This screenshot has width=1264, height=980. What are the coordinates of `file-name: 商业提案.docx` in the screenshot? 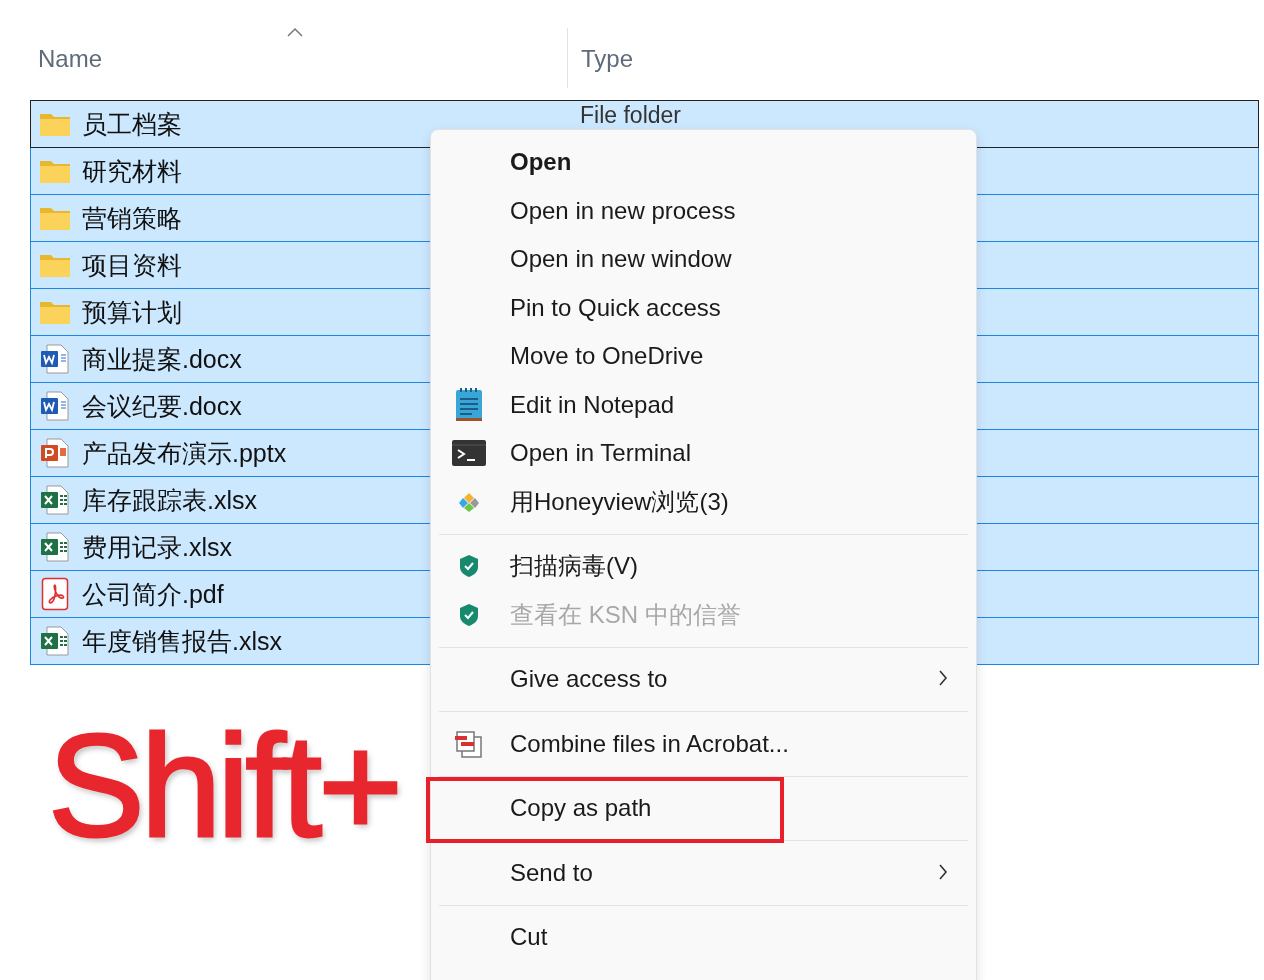 It's located at (162, 359).